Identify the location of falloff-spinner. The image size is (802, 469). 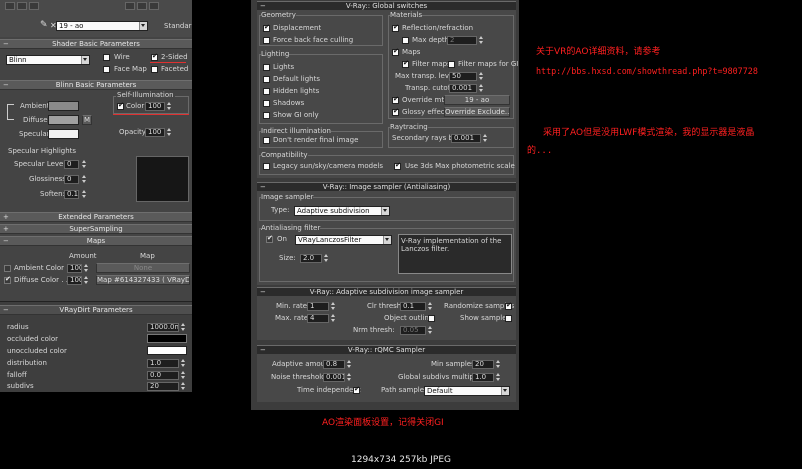
(183, 375).